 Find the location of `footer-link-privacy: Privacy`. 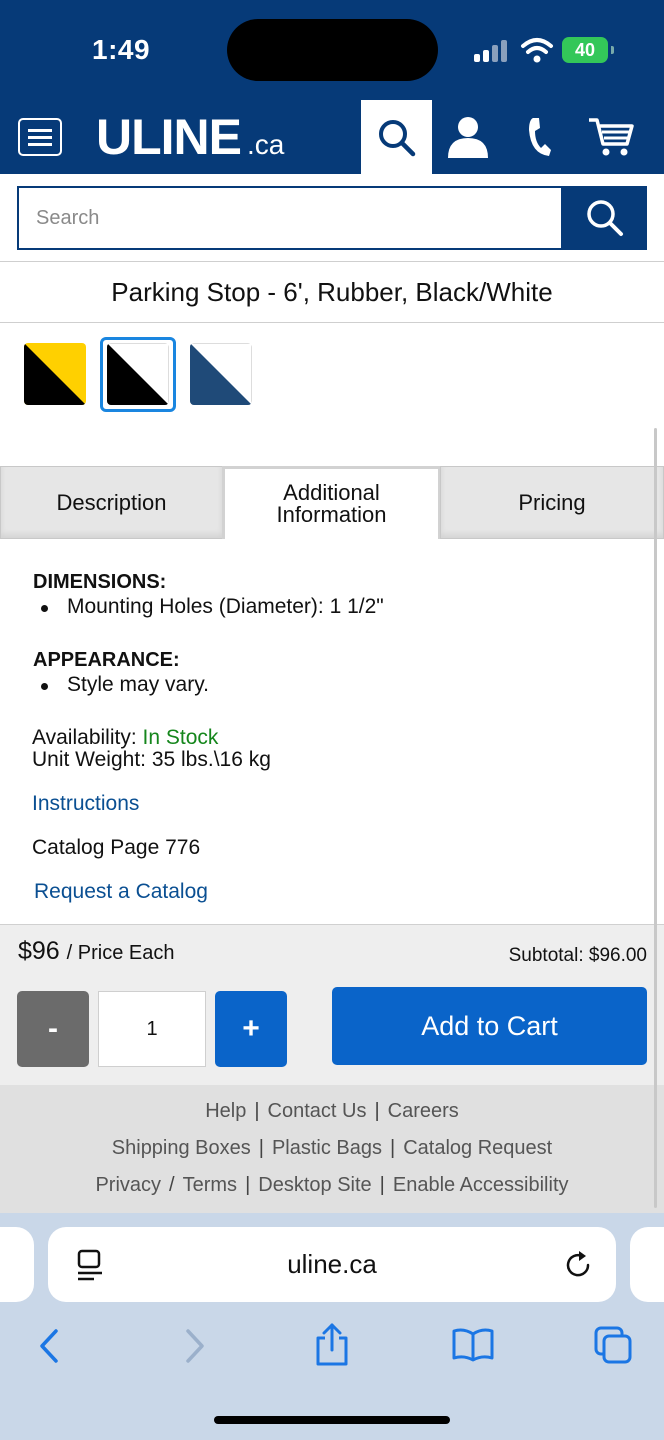

footer-link-privacy: Privacy is located at coordinates (128, 1185).